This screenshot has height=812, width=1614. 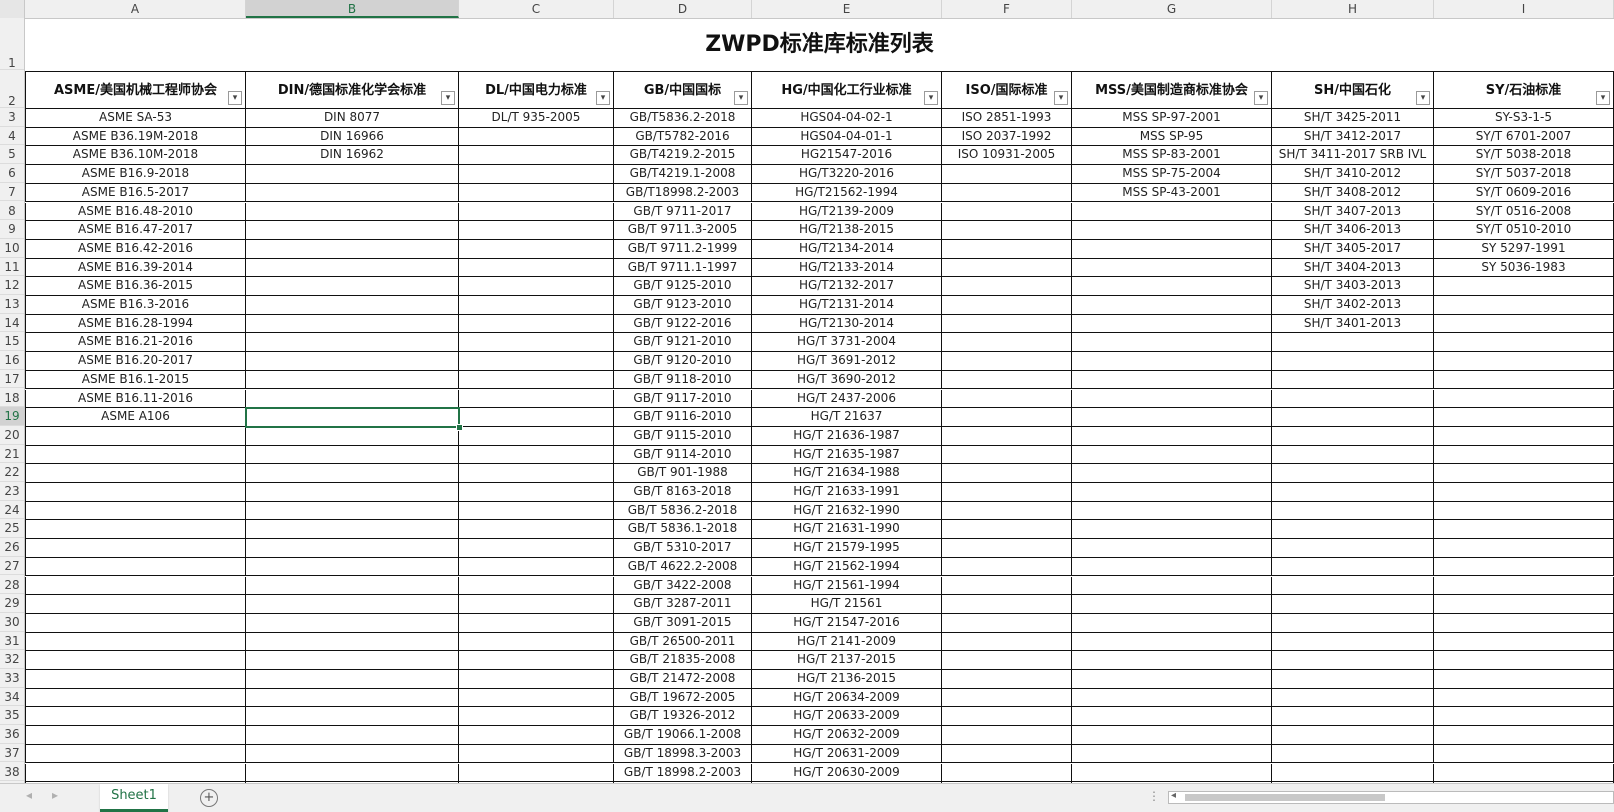 I want to click on table-cell: GB/T 9711.2-1999, so click(x=683, y=249).